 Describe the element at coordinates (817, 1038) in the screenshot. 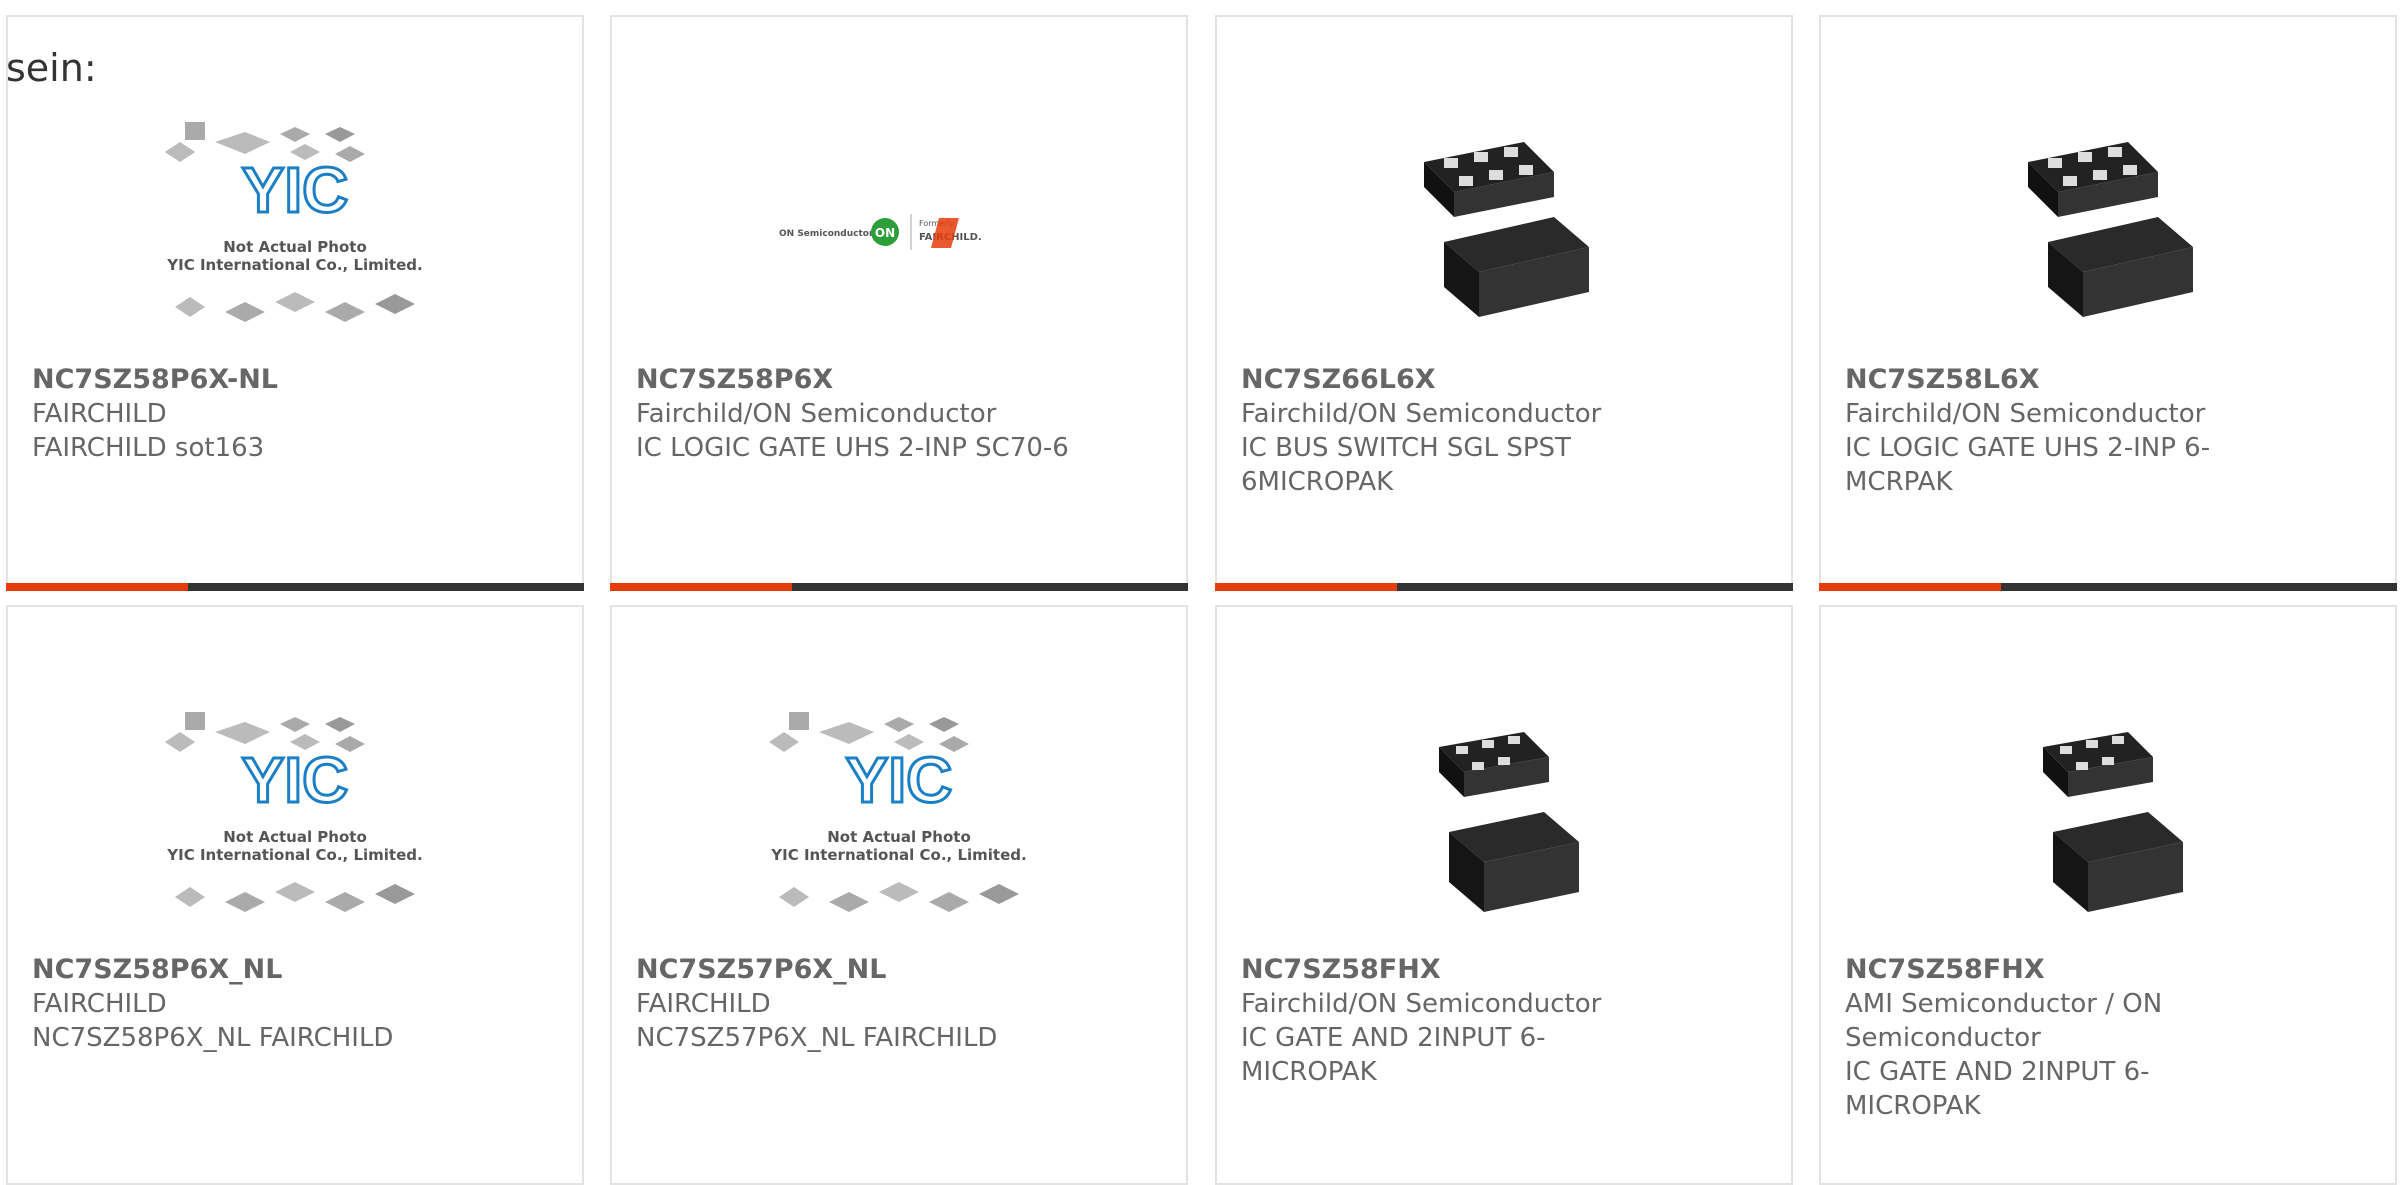

I see `description: NC7SZ57P6X_NL FAIRCHILD` at that location.